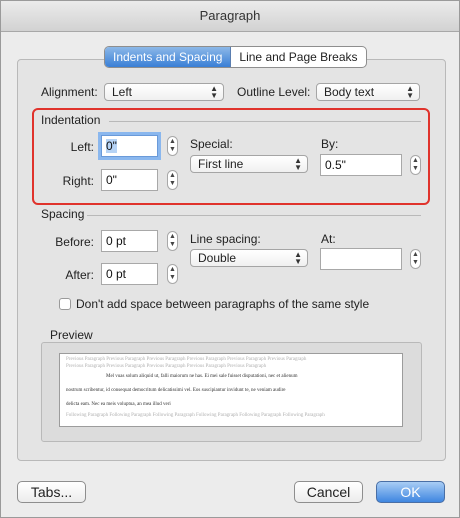 This screenshot has height=518, width=460. What do you see at coordinates (172, 274) in the screenshot?
I see `after-stepper: ▲ ▼` at bounding box center [172, 274].